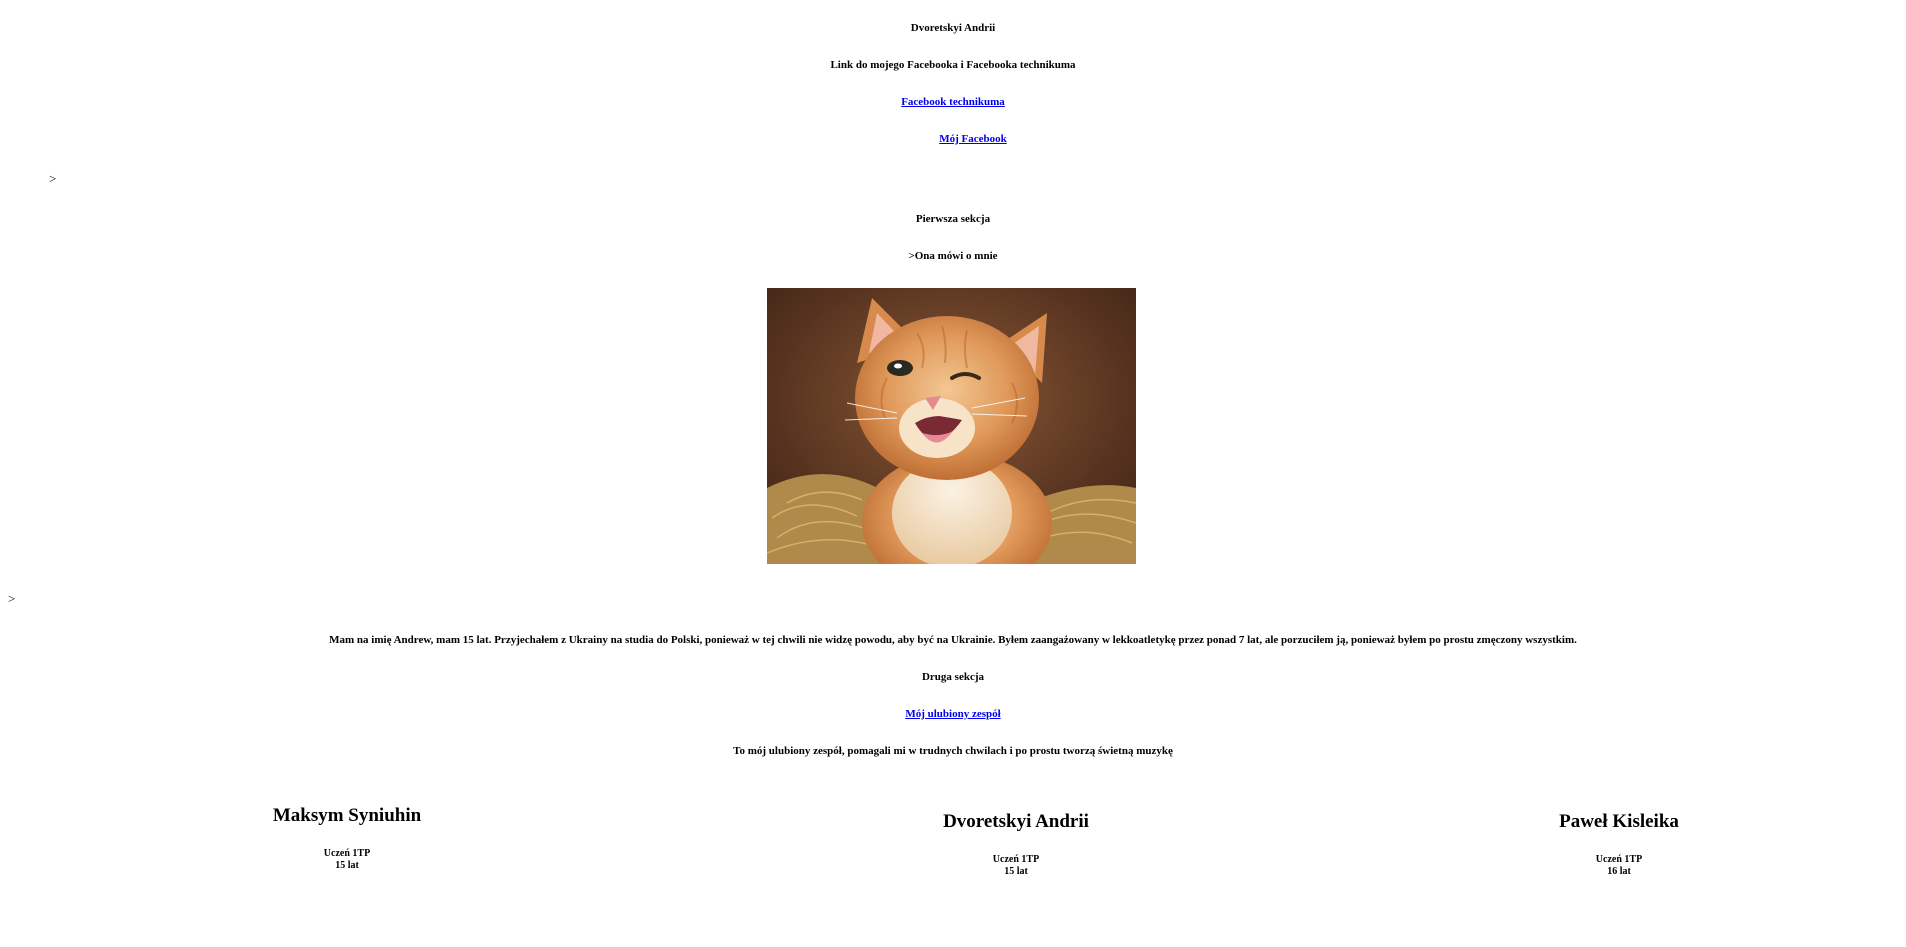  What do you see at coordinates (1016, 821) in the screenshot?
I see `person-name: Dvoretskyi Andrii` at bounding box center [1016, 821].